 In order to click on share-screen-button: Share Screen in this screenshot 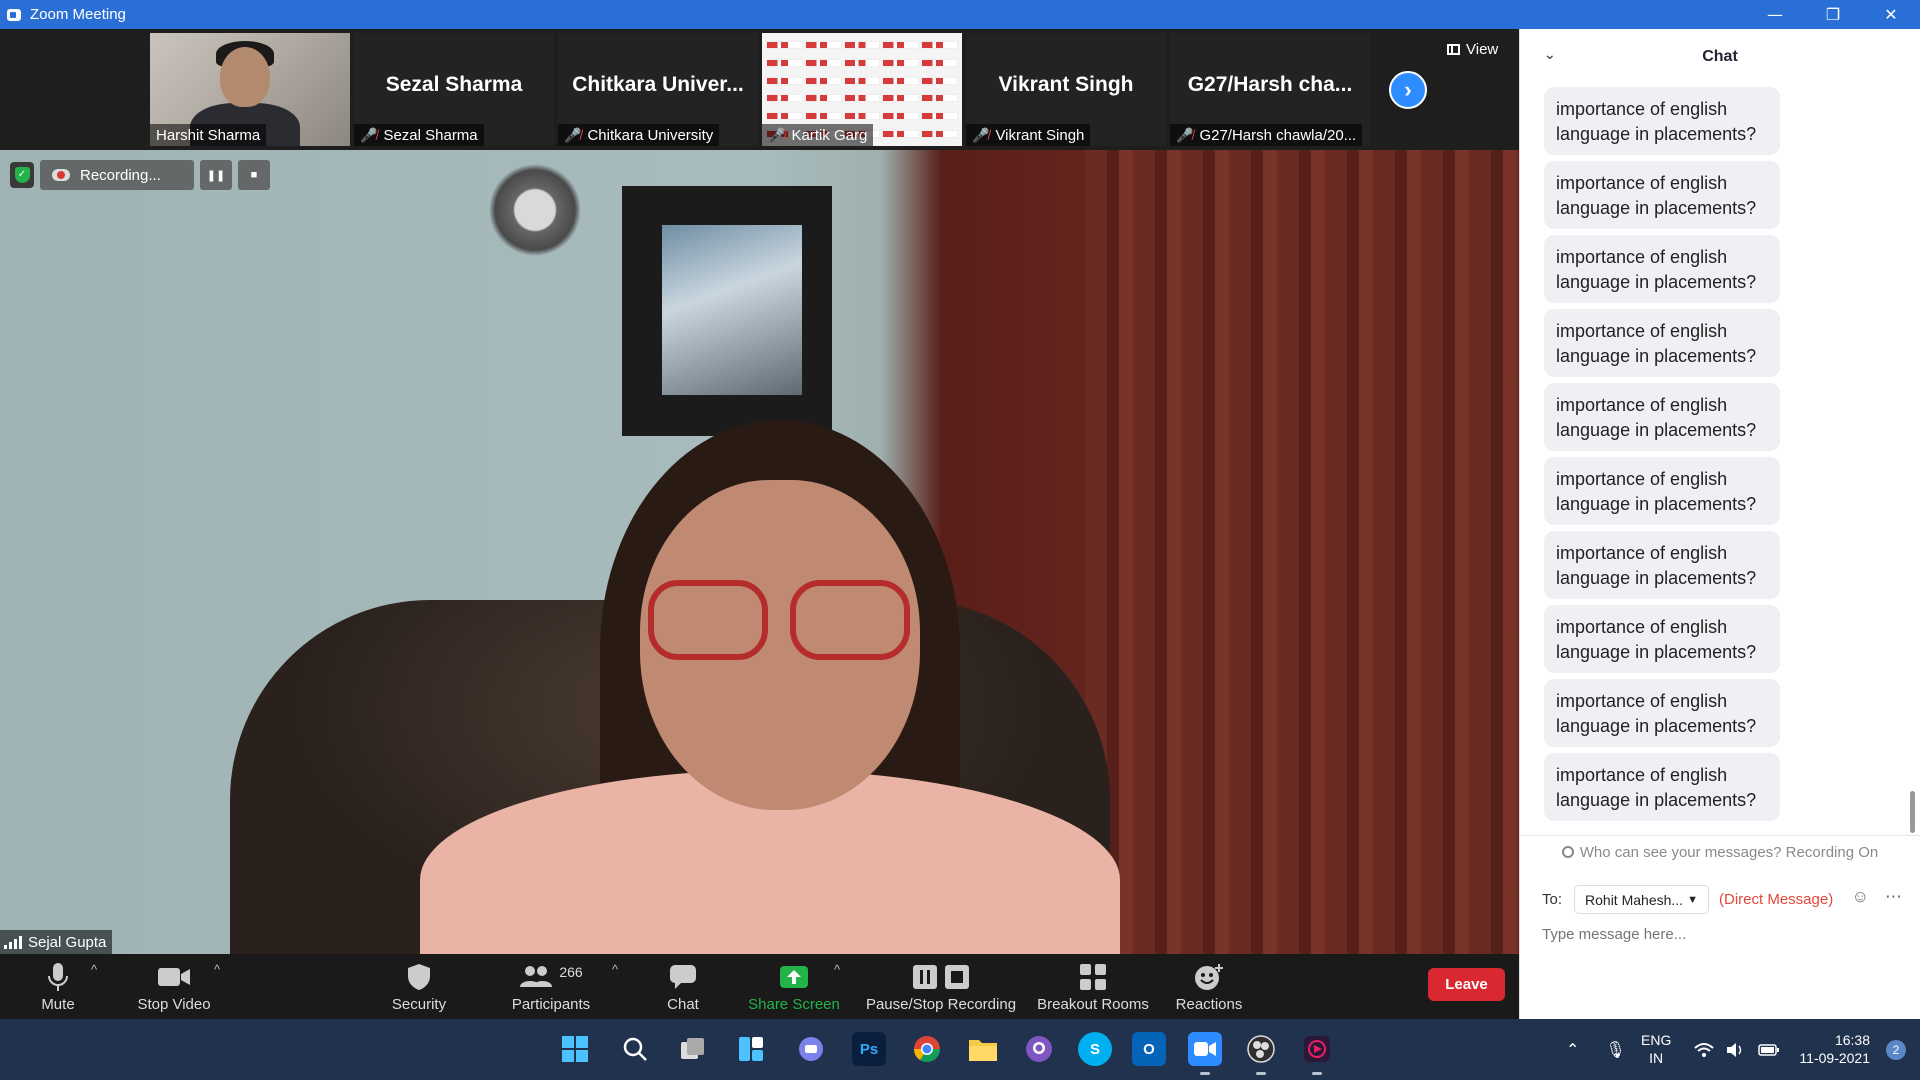, I will do `click(794, 986)`.